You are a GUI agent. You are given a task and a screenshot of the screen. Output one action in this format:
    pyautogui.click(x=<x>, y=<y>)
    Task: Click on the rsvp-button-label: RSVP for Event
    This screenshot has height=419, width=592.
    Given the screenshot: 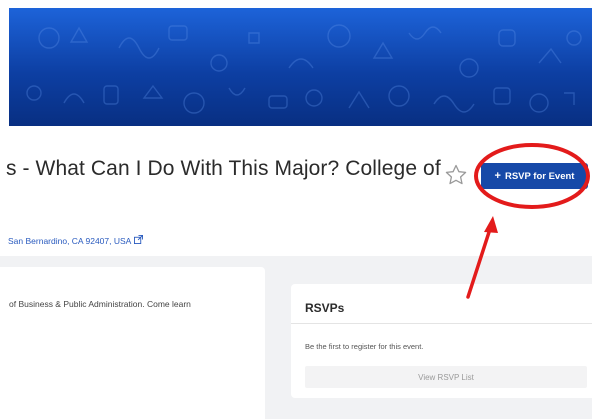 What is the action you would take?
    pyautogui.click(x=539, y=176)
    